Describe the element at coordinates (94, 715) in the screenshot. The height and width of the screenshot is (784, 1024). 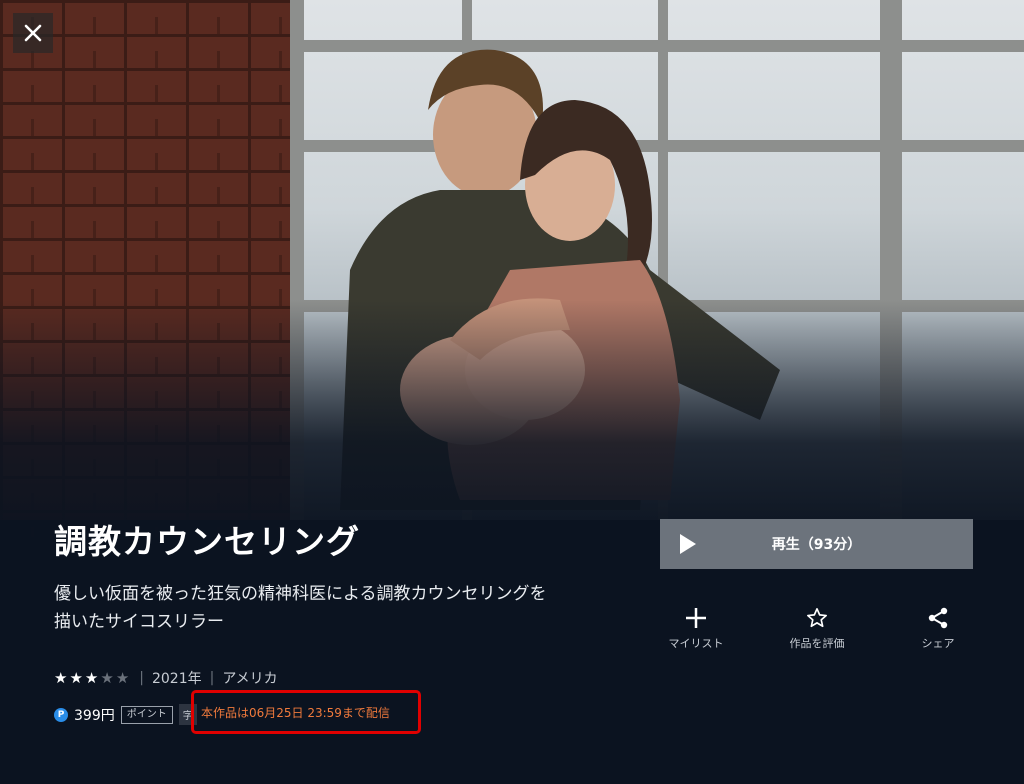
I see `price: 399円` at that location.